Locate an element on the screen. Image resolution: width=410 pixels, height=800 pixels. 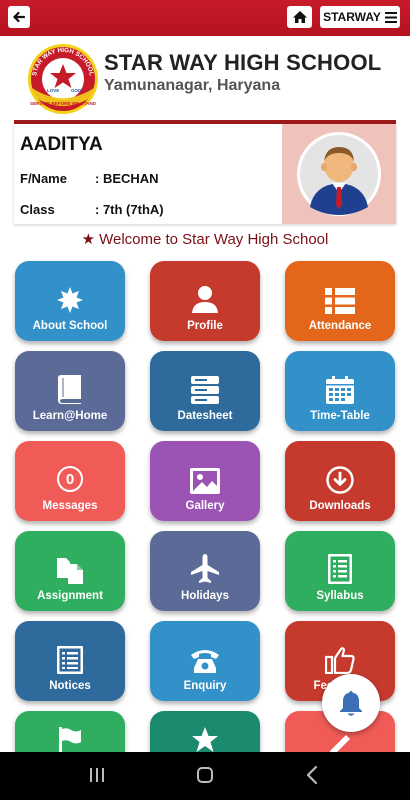
tile-label: Profile is located at coordinates (205, 326).